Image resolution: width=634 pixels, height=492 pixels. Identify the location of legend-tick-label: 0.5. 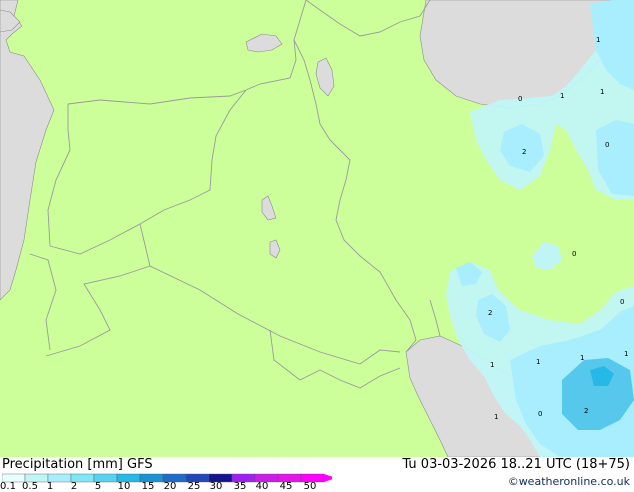
(30, 486).